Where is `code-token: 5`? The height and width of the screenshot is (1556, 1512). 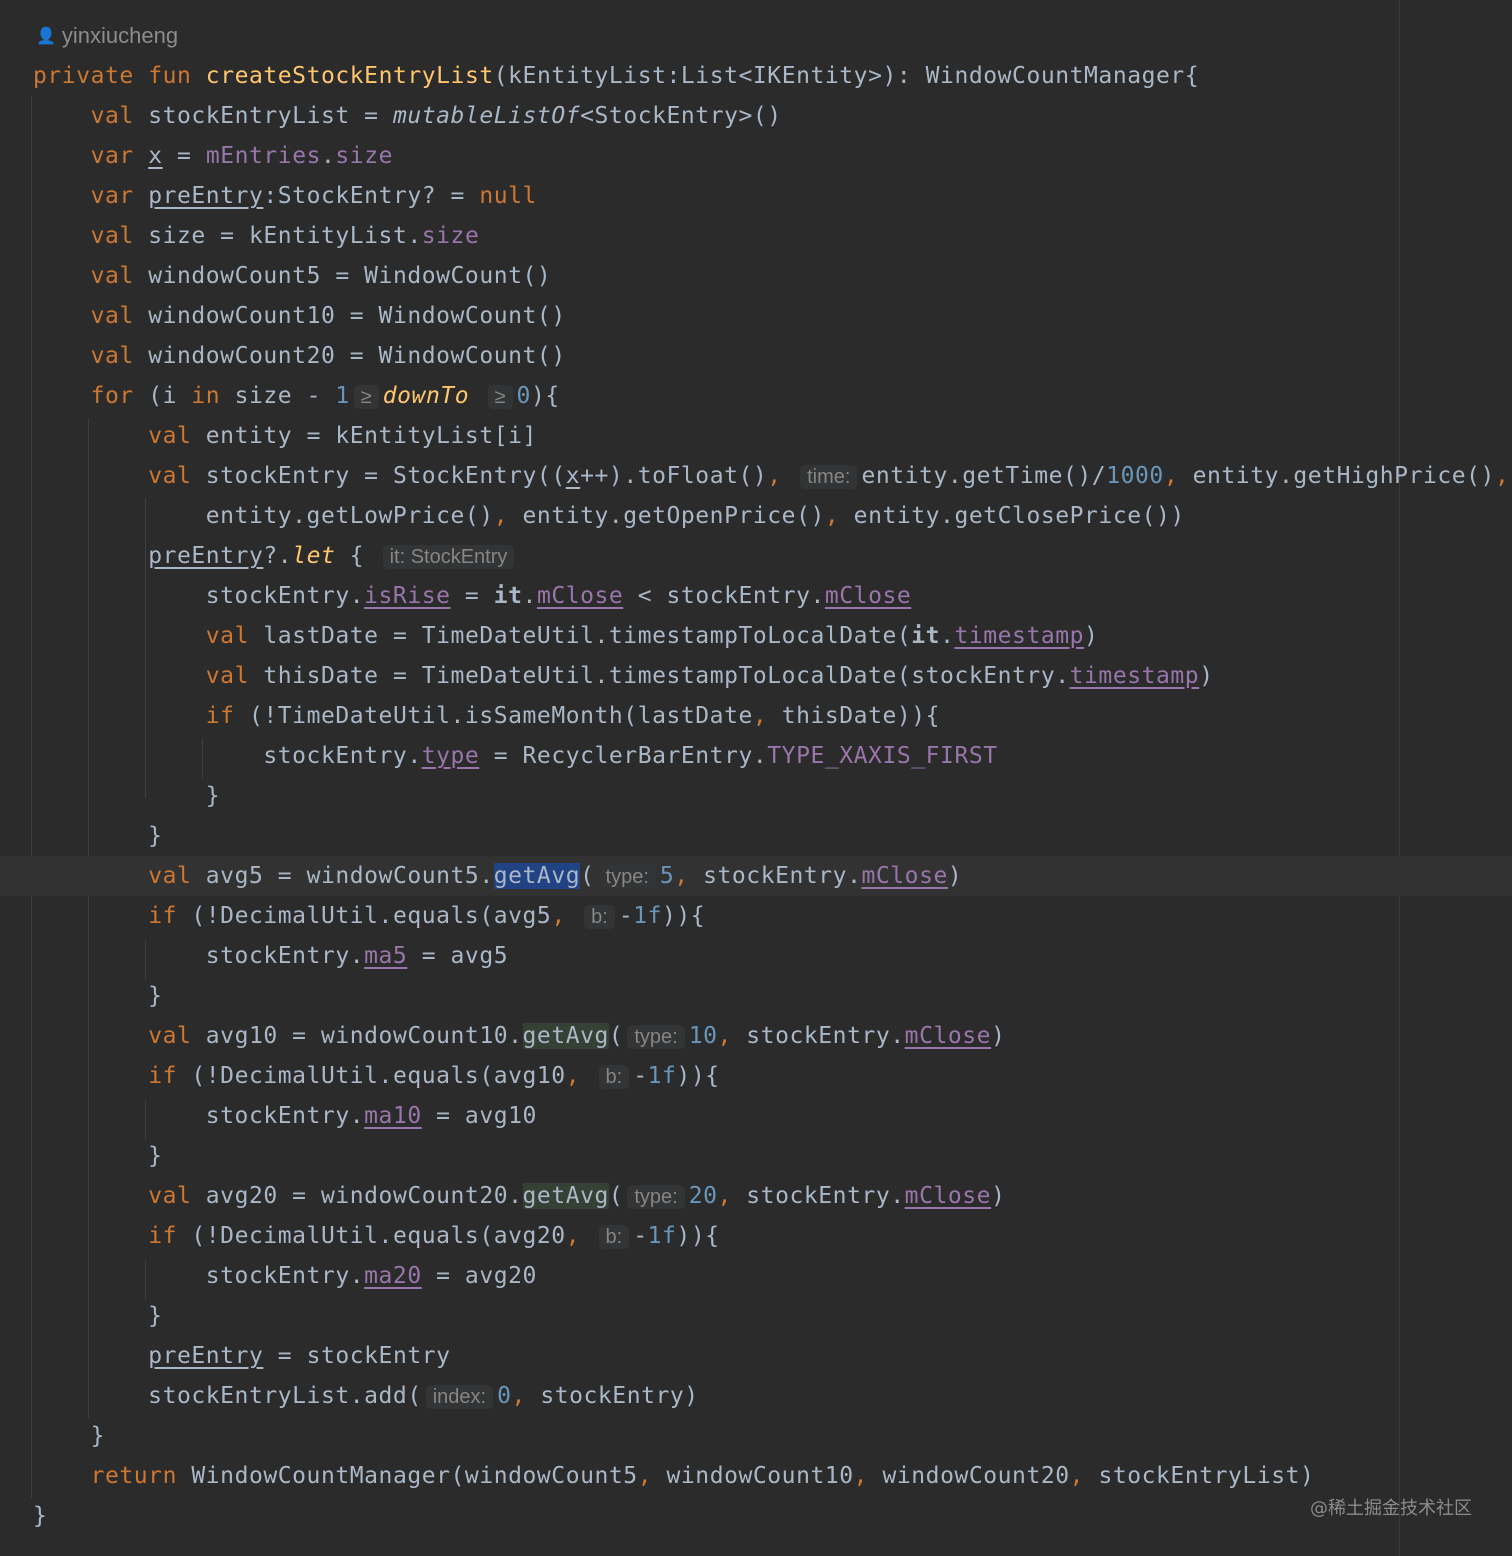 code-token: 5 is located at coordinates (667, 876).